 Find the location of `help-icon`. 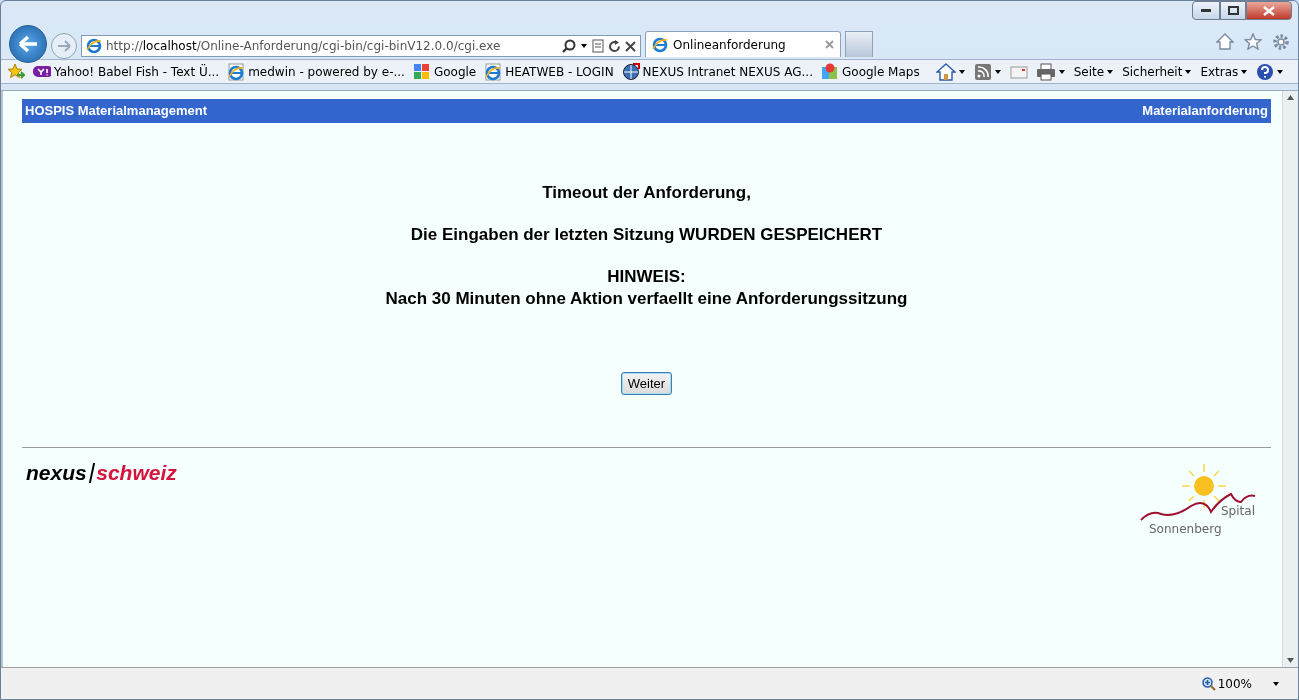

help-icon is located at coordinates (1265, 71).